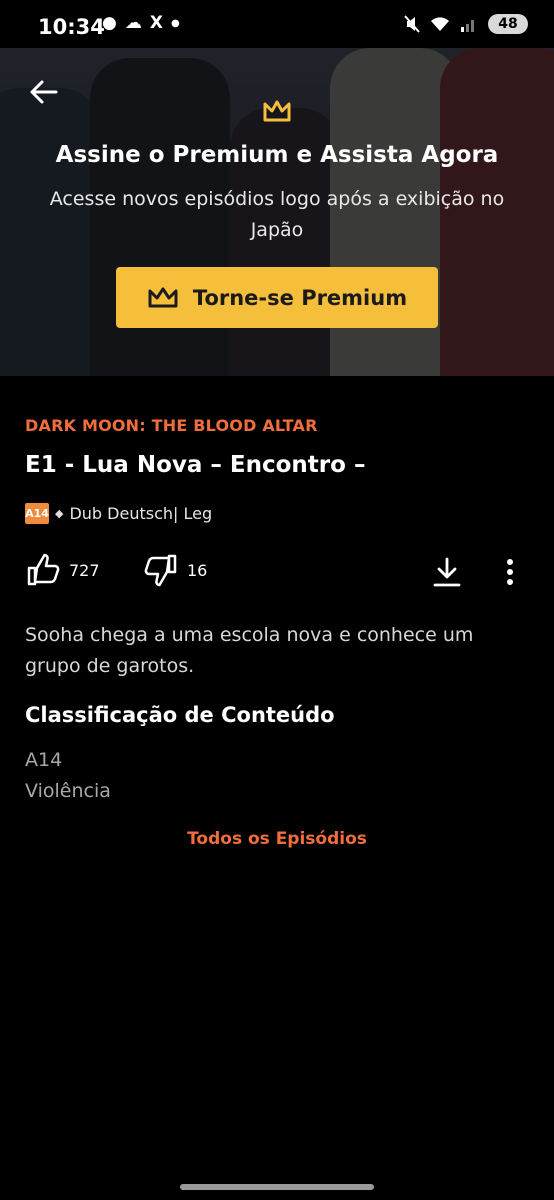 This screenshot has height=1200, width=554. Describe the element at coordinates (277, 155) in the screenshot. I see `premium-title: Assine o Premium e Assista Agora` at that location.